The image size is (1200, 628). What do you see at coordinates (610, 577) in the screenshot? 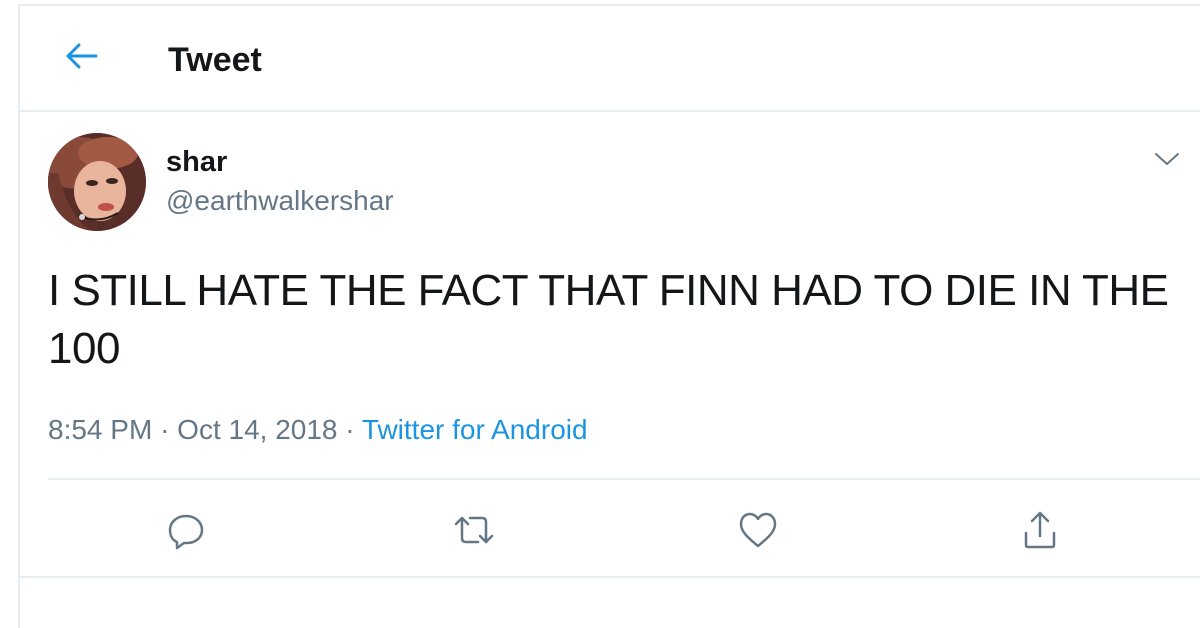
I see `bottom-border` at bounding box center [610, 577].